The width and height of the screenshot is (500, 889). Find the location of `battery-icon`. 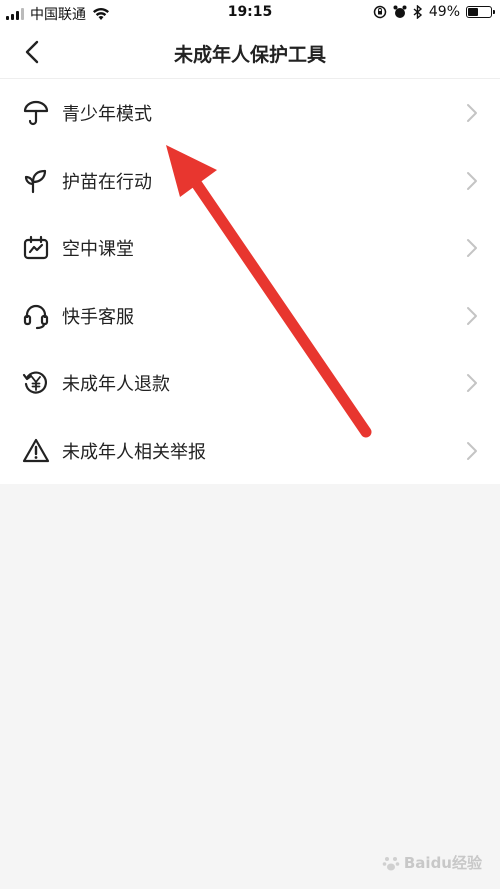

battery-icon is located at coordinates (480, 12).